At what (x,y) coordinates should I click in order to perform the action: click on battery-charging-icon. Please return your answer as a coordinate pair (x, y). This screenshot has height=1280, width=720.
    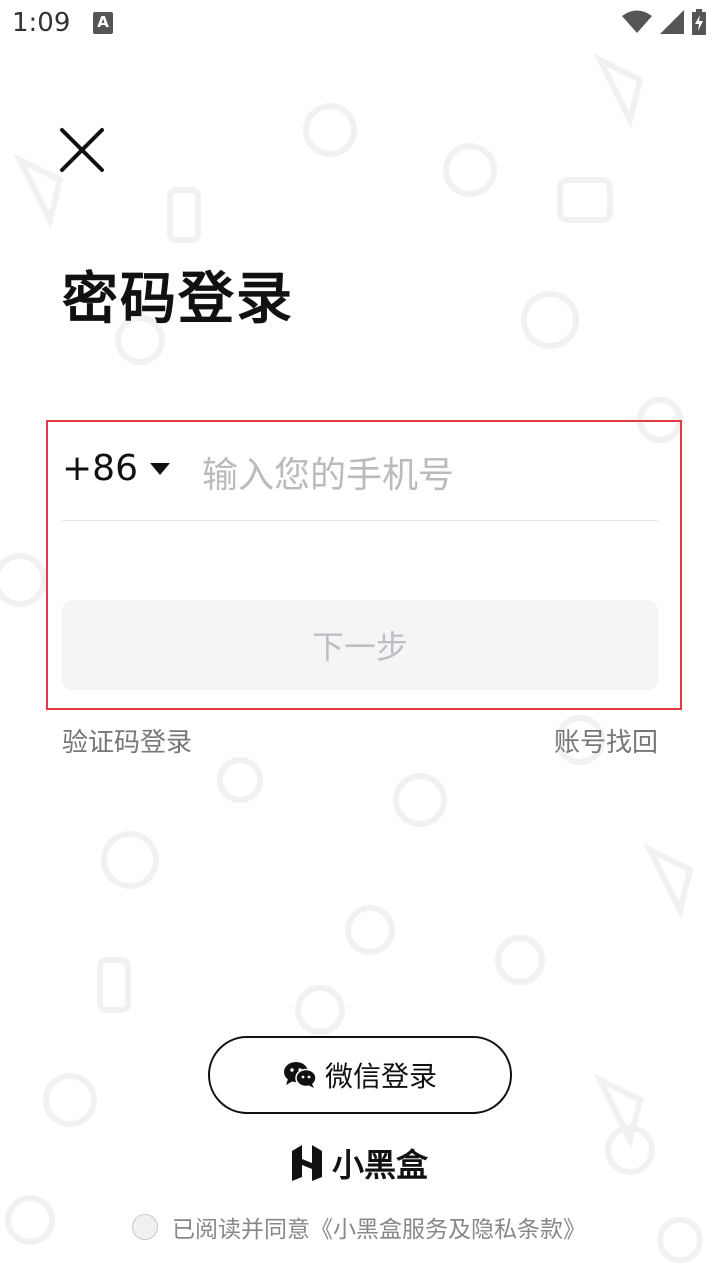
    Looking at the image, I should click on (699, 22).